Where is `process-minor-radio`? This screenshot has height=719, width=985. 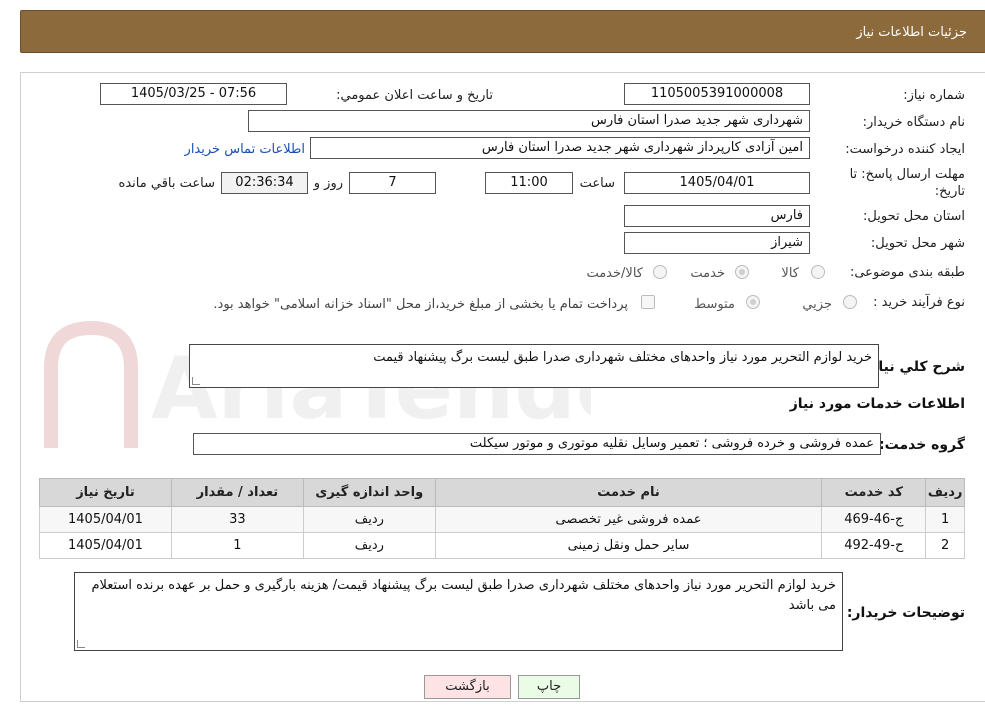
process-minor-radio is located at coordinates (850, 302).